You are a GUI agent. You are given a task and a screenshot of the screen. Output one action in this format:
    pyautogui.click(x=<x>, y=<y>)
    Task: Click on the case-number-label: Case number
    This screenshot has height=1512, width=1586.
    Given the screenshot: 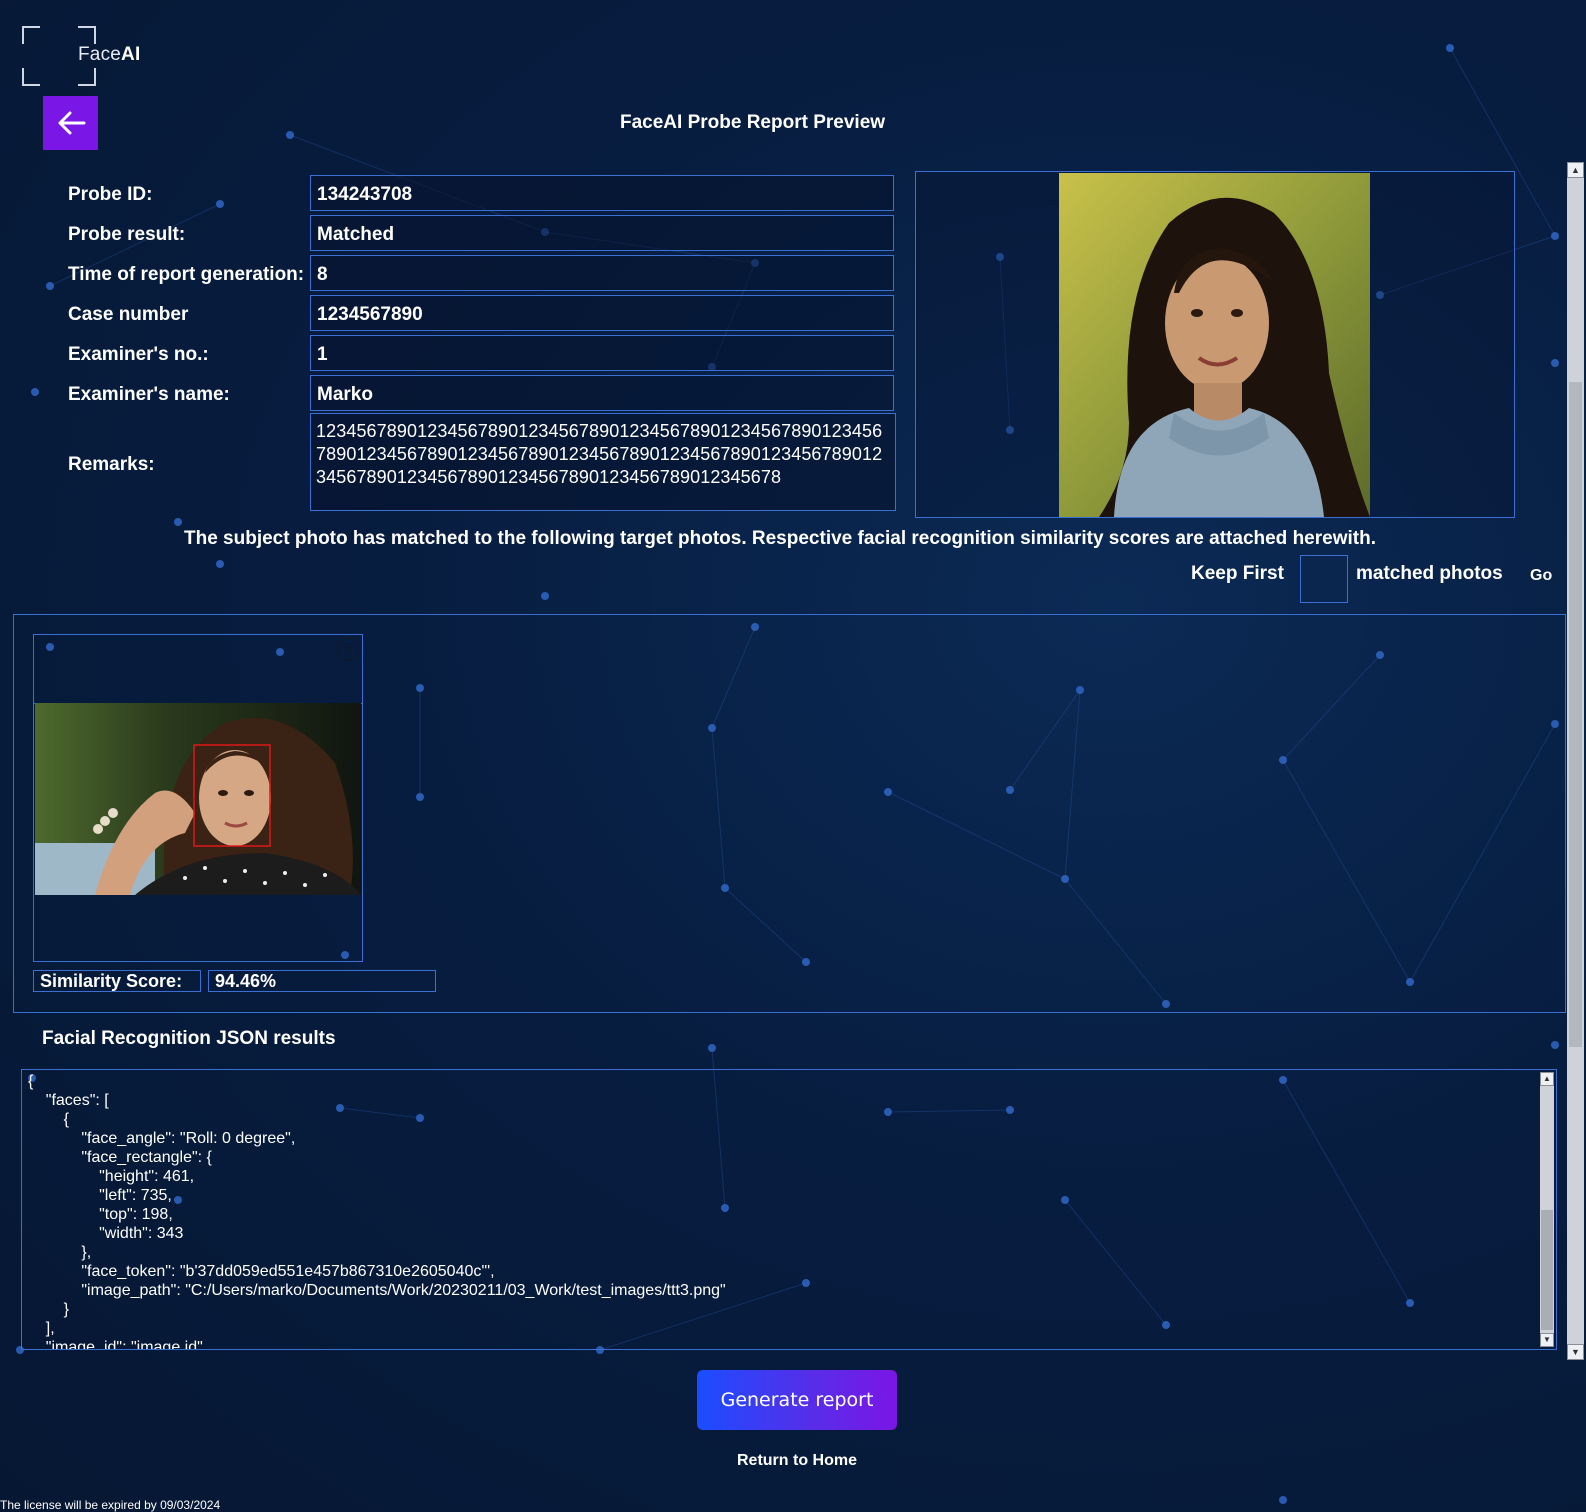 What is the action you would take?
    pyautogui.click(x=128, y=314)
    